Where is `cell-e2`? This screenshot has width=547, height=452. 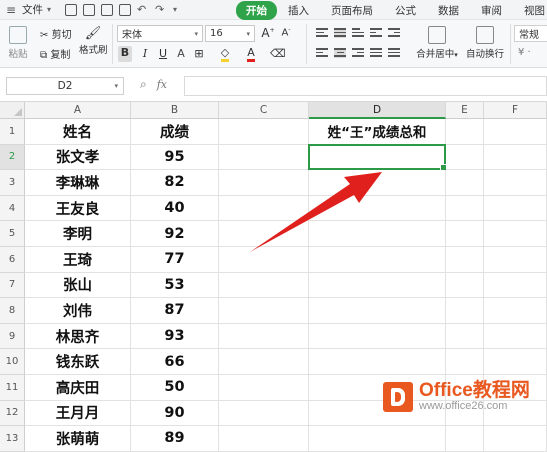
cell-e2 is located at coordinates (465, 157).